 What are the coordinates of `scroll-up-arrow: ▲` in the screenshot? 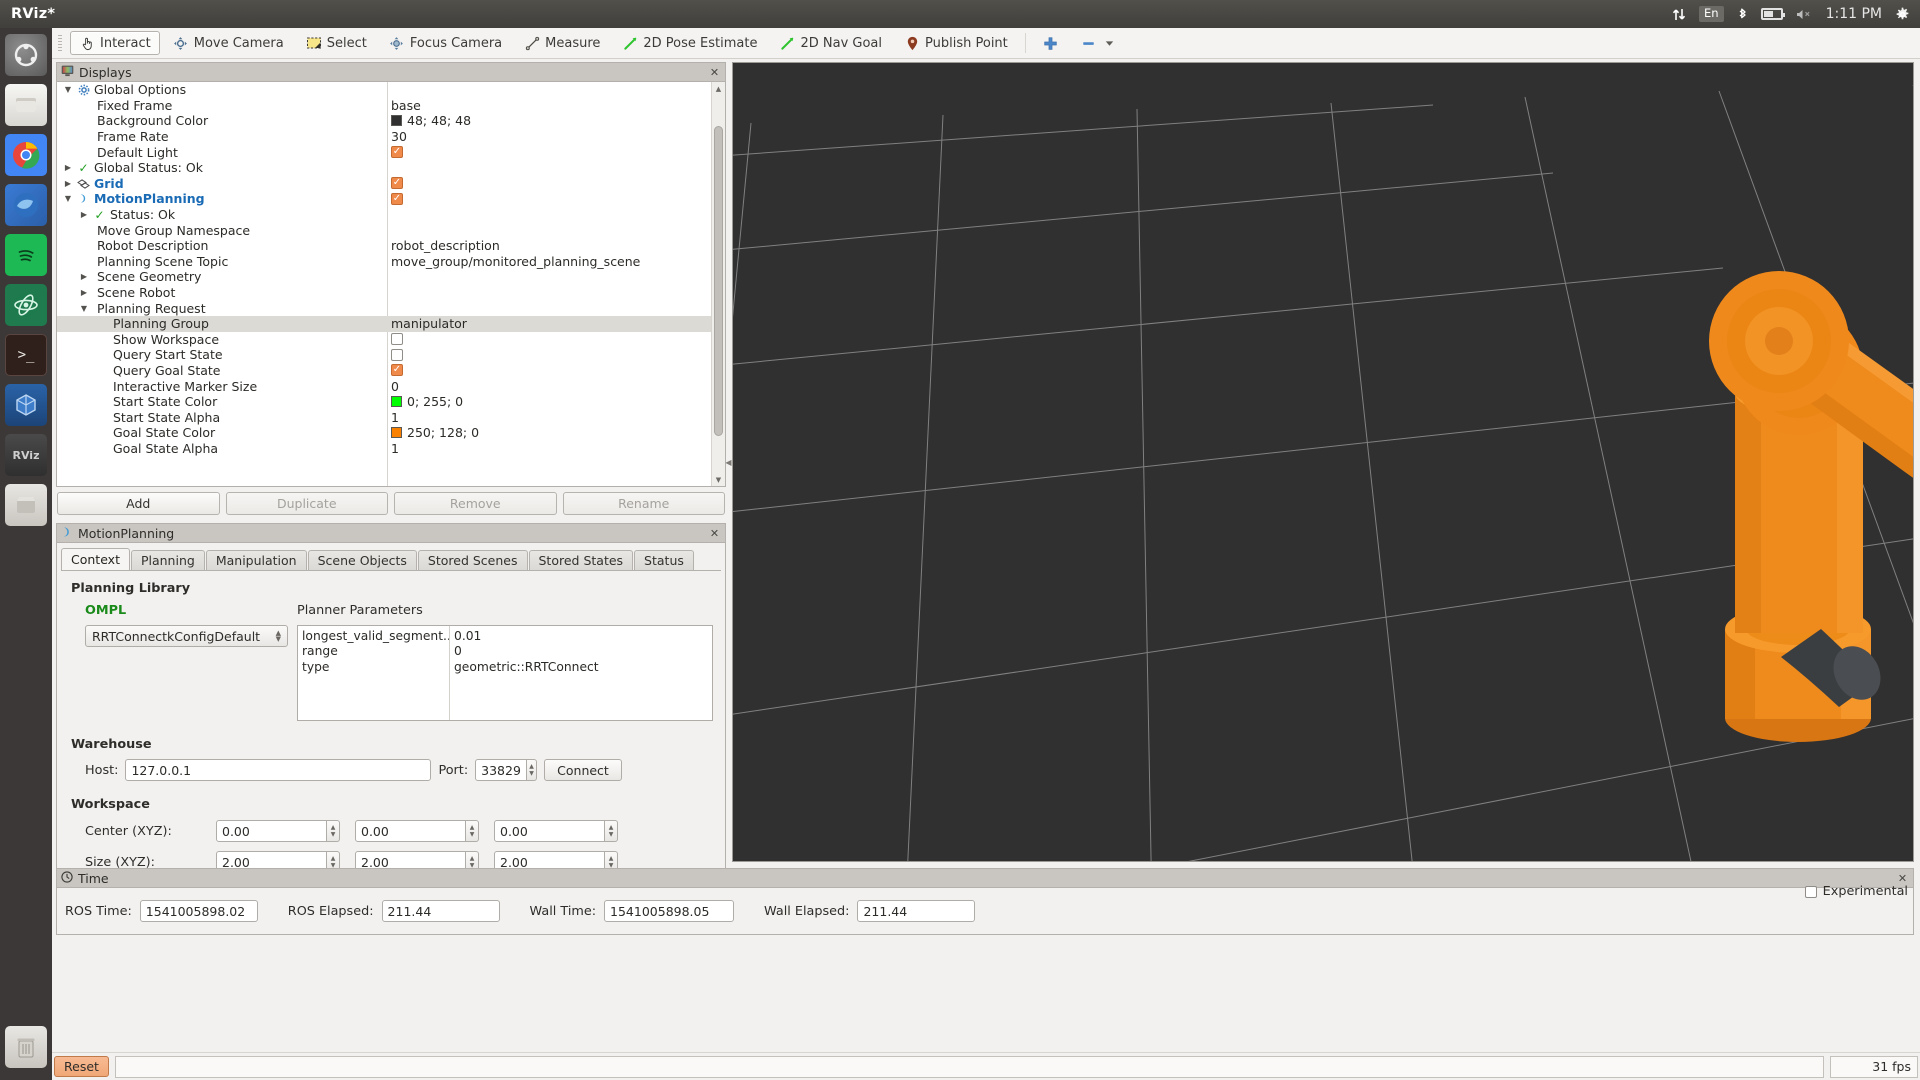 It's located at (718, 88).